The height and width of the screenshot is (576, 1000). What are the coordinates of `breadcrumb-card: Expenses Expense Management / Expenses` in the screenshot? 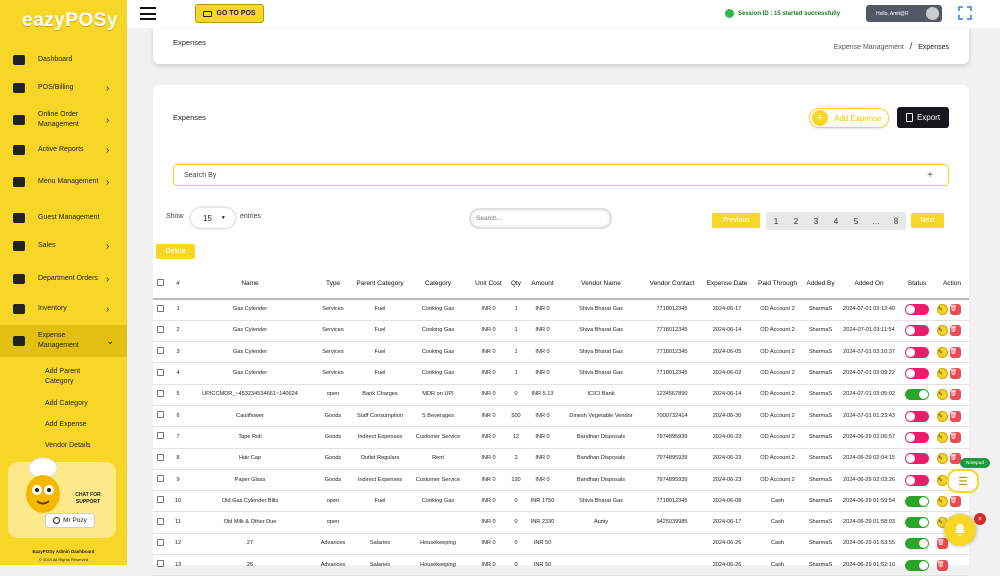 It's located at (561, 46).